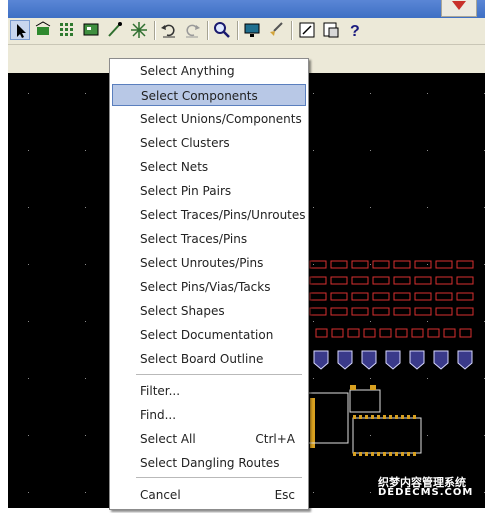 The height and width of the screenshot is (513, 485). I want to click on menu-item-label: Select Traces/Pins/Unroutes, so click(223, 215).